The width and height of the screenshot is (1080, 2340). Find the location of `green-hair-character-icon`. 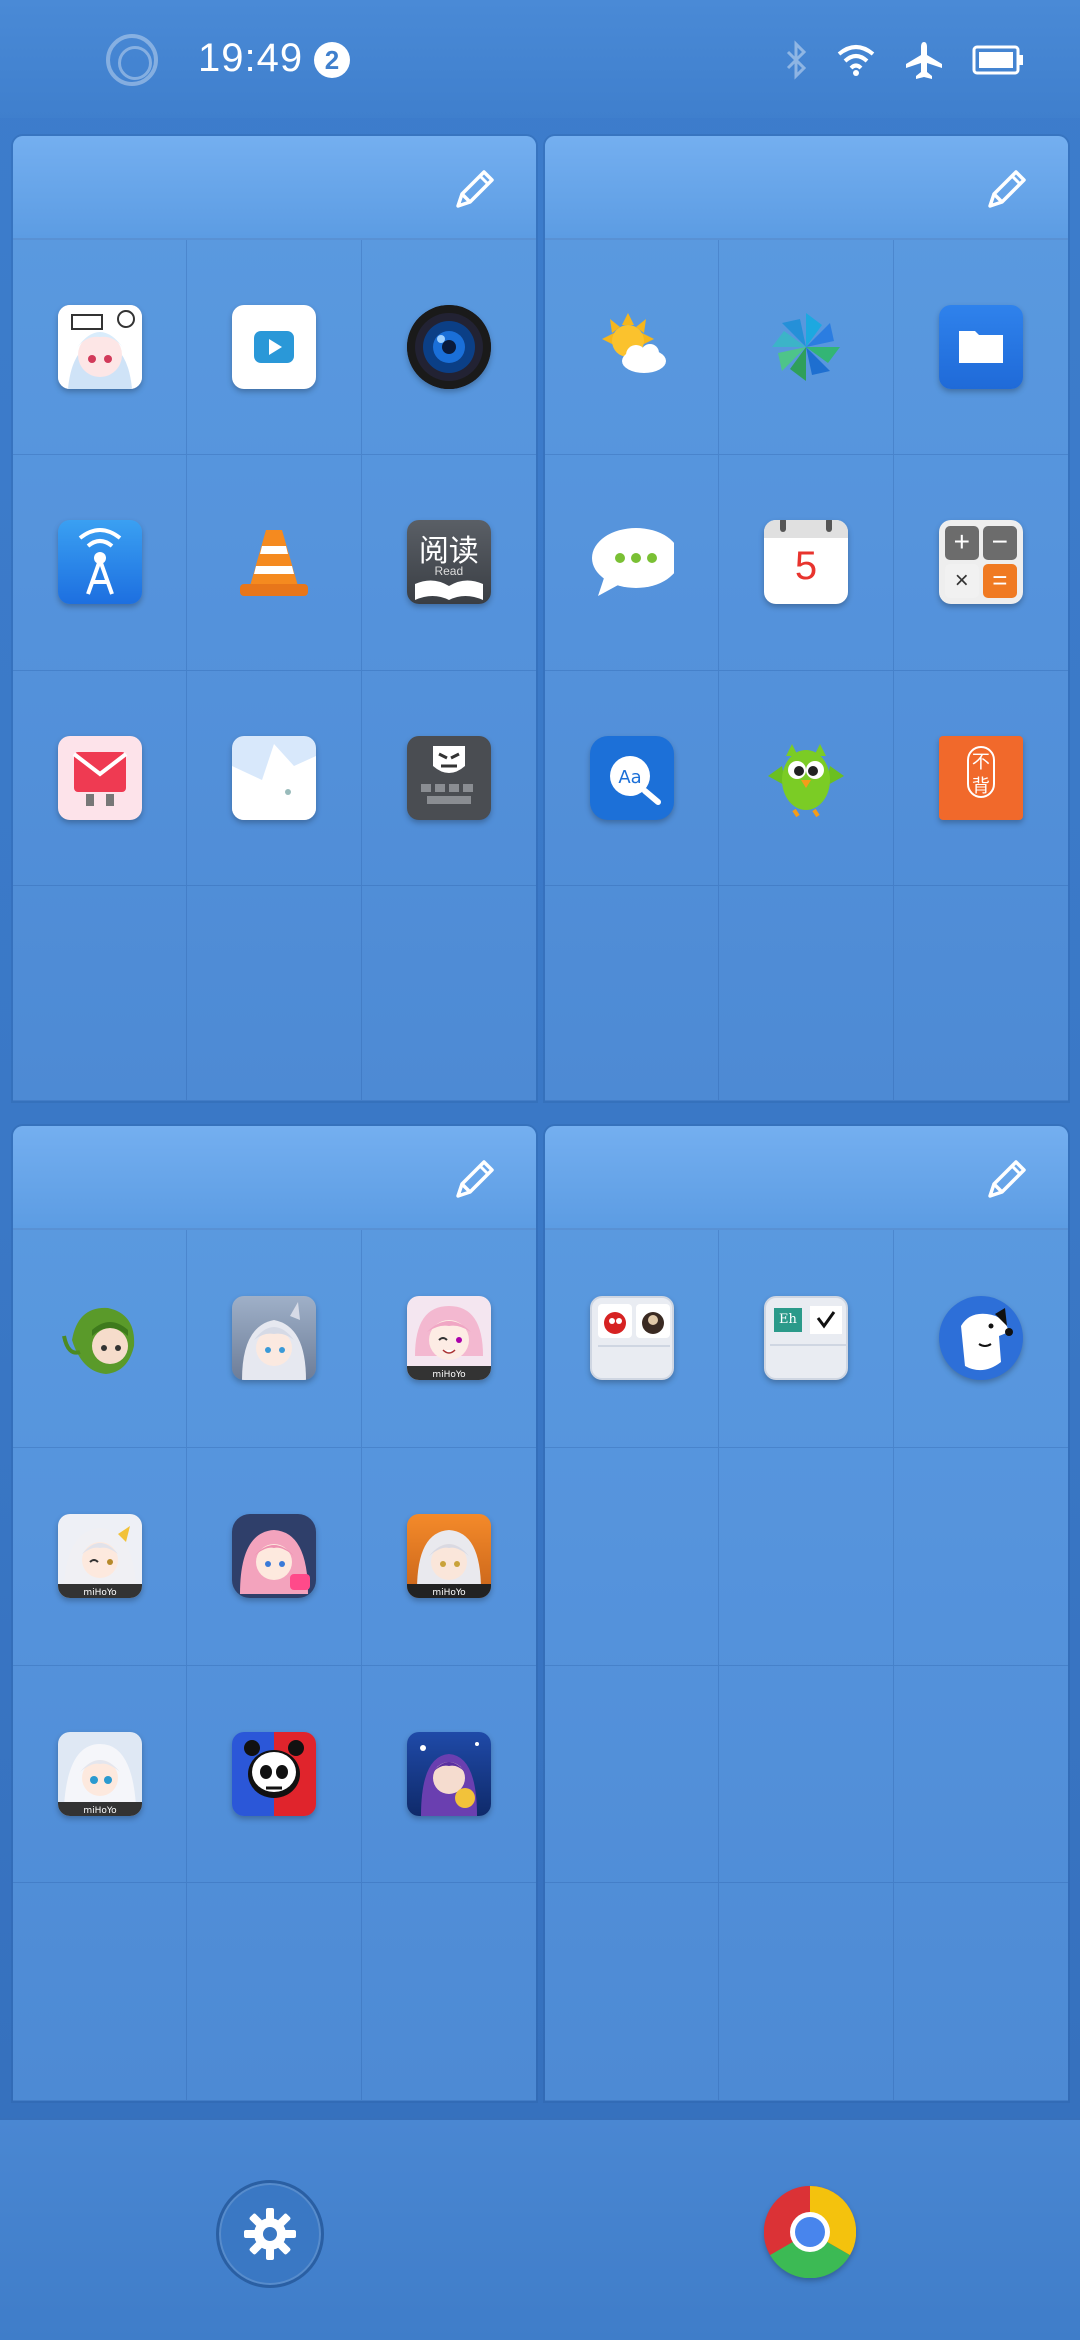

green-hair-character-icon is located at coordinates (100, 1338).